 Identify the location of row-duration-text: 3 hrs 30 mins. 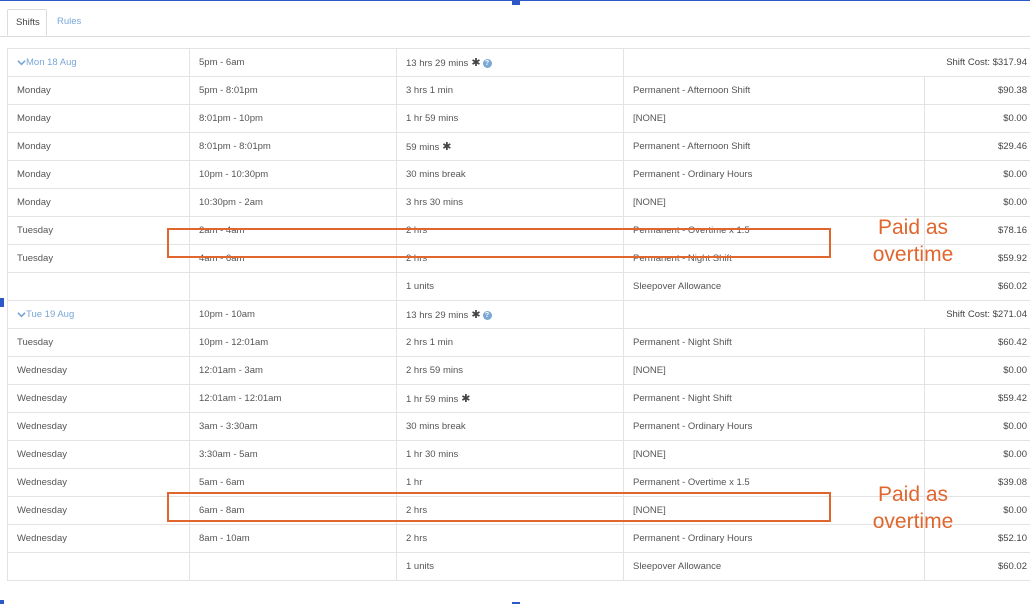
(435, 202).